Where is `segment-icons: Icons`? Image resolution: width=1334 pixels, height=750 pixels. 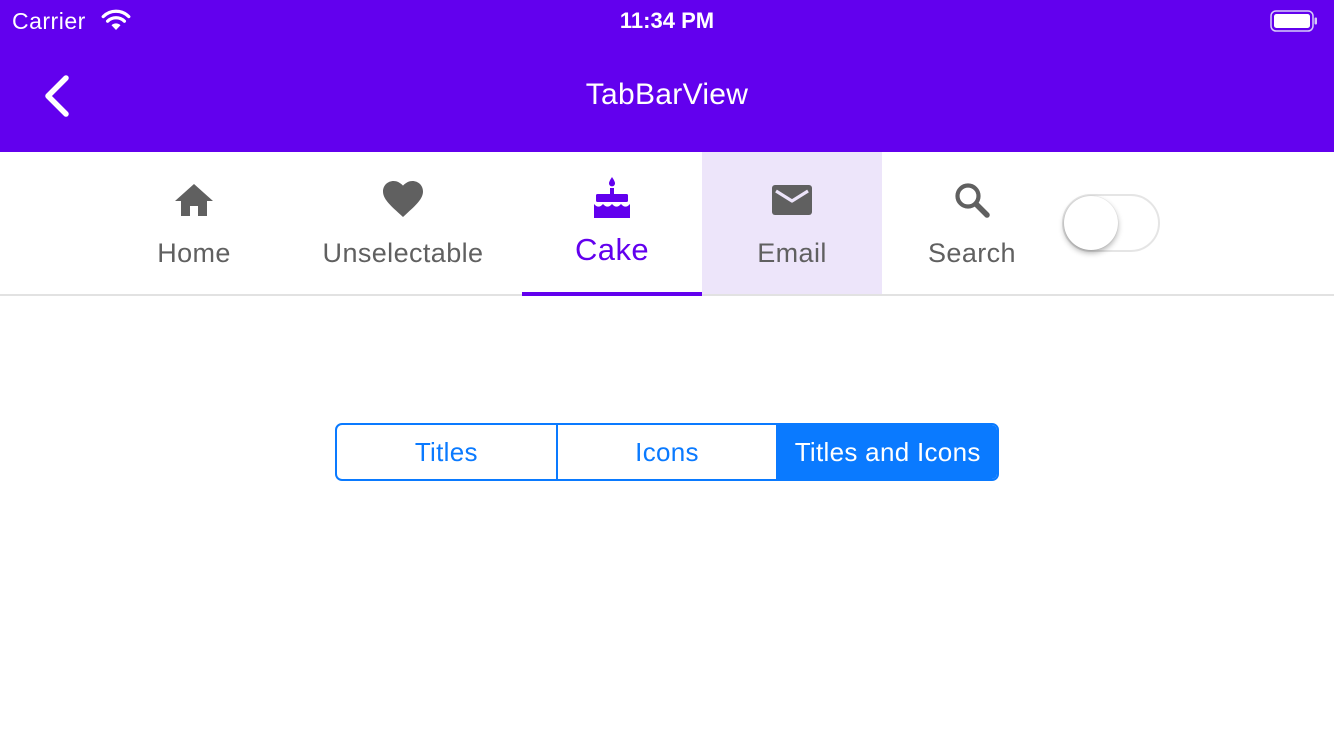
segment-icons: Icons is located at coordinates (666, 452).